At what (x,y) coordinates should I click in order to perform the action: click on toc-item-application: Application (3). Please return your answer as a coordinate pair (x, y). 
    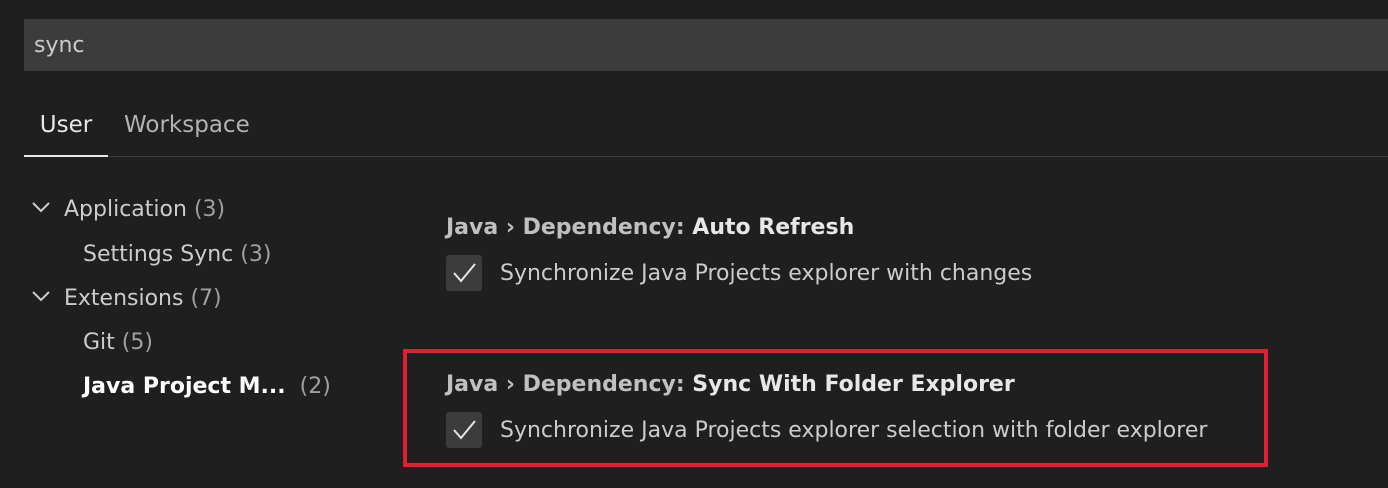
    Looking at the image, I should click on (127, 210).